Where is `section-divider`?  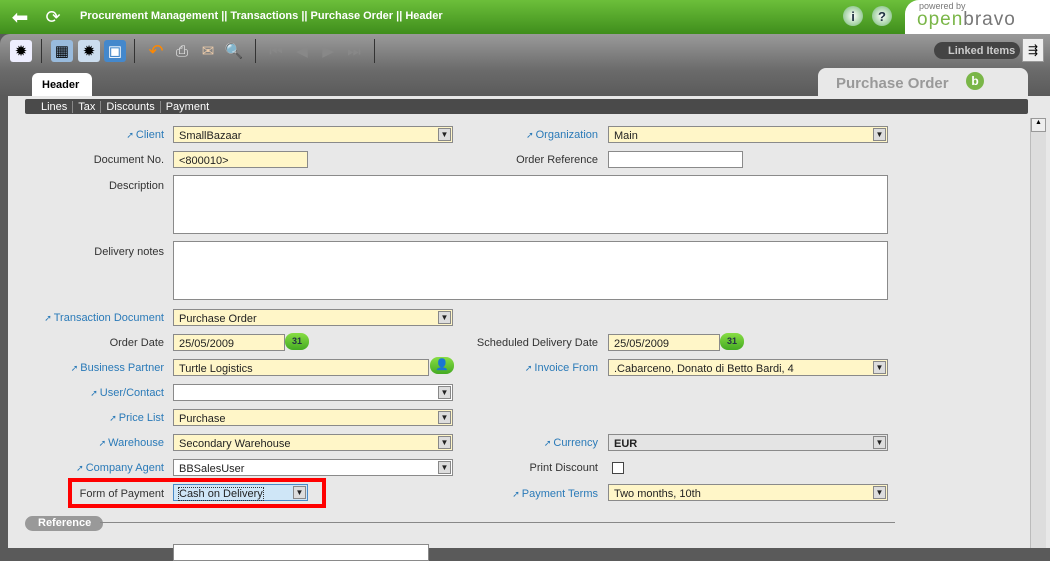
section-divider is located at coordinates (497, 522).